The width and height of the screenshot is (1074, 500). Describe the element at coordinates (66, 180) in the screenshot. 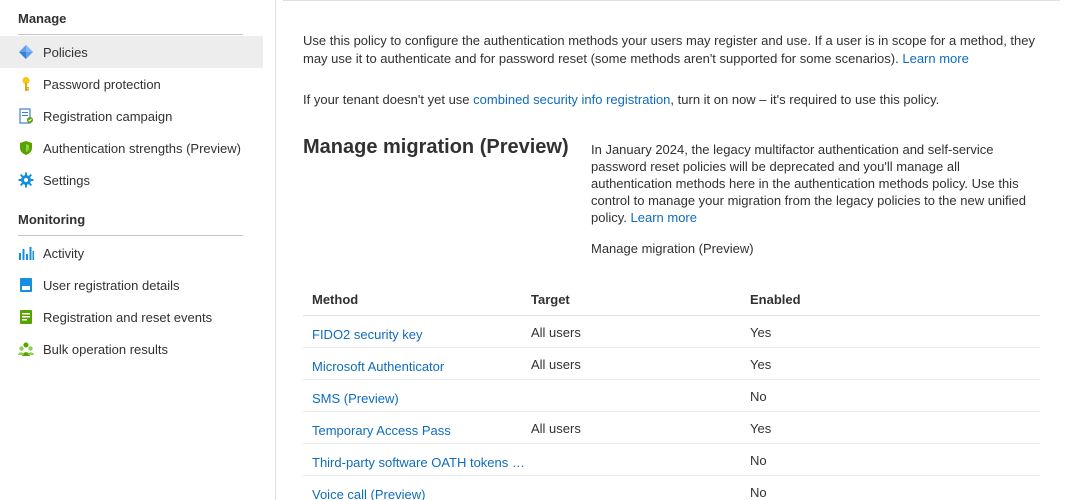

I see `sidebar-item-label: Settings` at that location.